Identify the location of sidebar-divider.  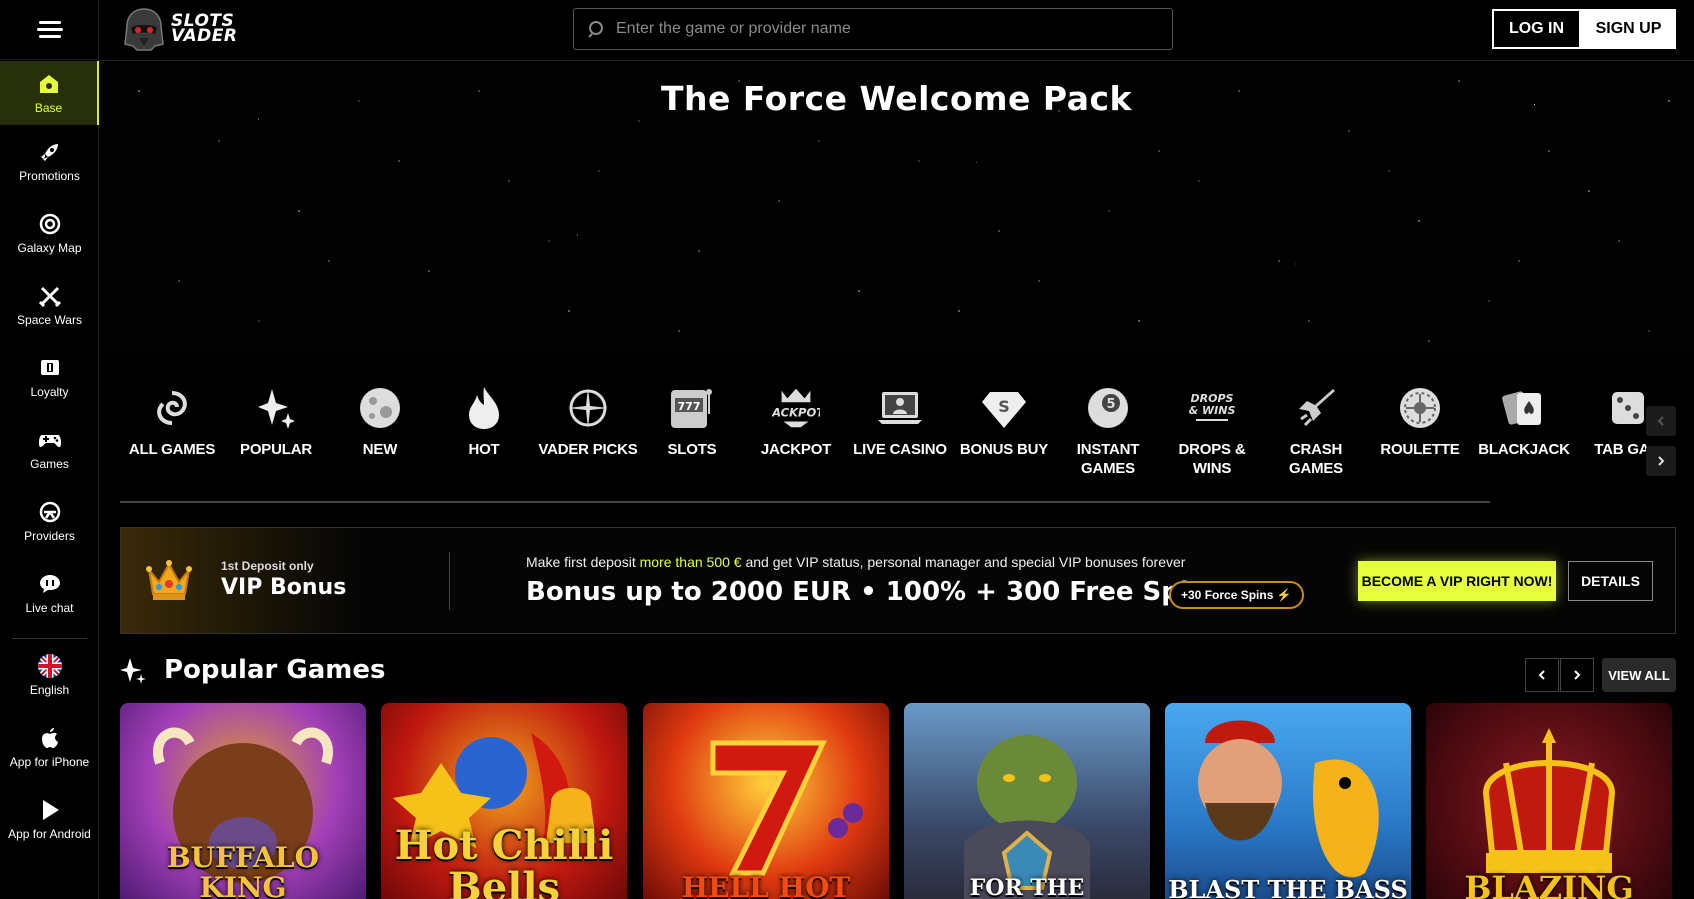
(49, 638).